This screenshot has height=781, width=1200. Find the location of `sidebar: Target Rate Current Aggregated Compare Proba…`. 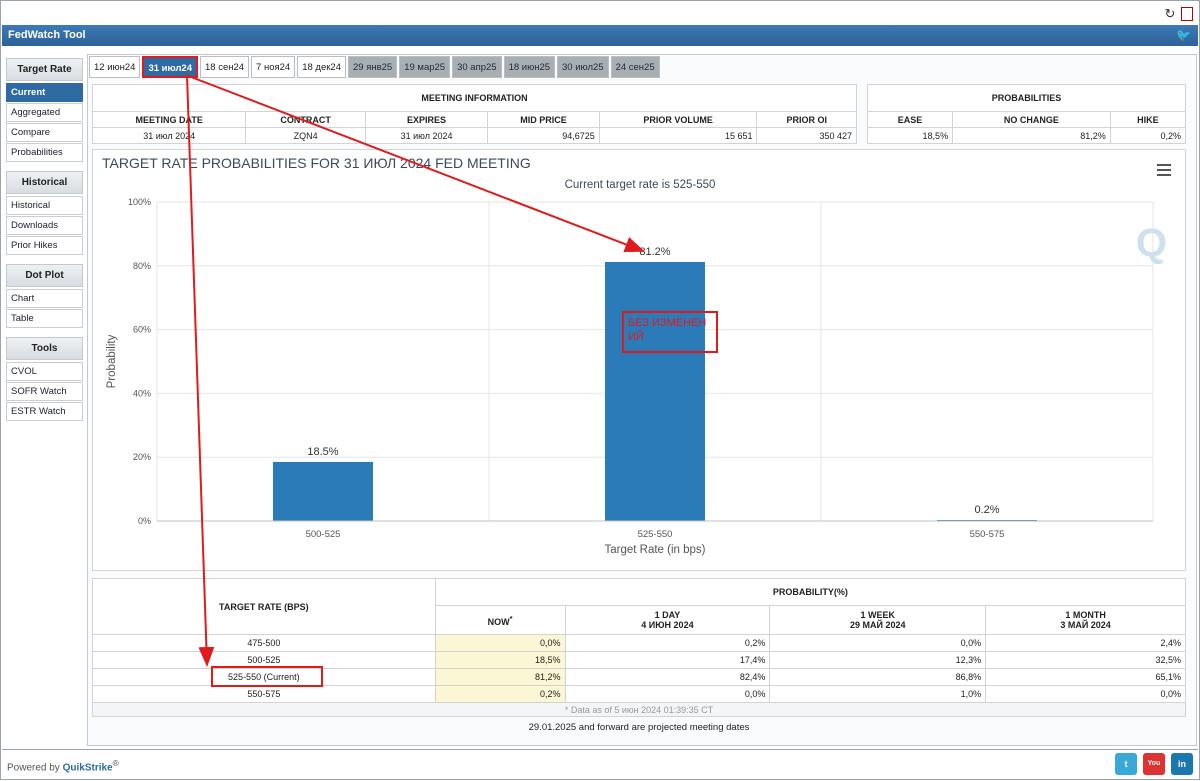

sidebar: Target Rate Current Aggregated Compare Proba… is located at coordinates (44, 240).